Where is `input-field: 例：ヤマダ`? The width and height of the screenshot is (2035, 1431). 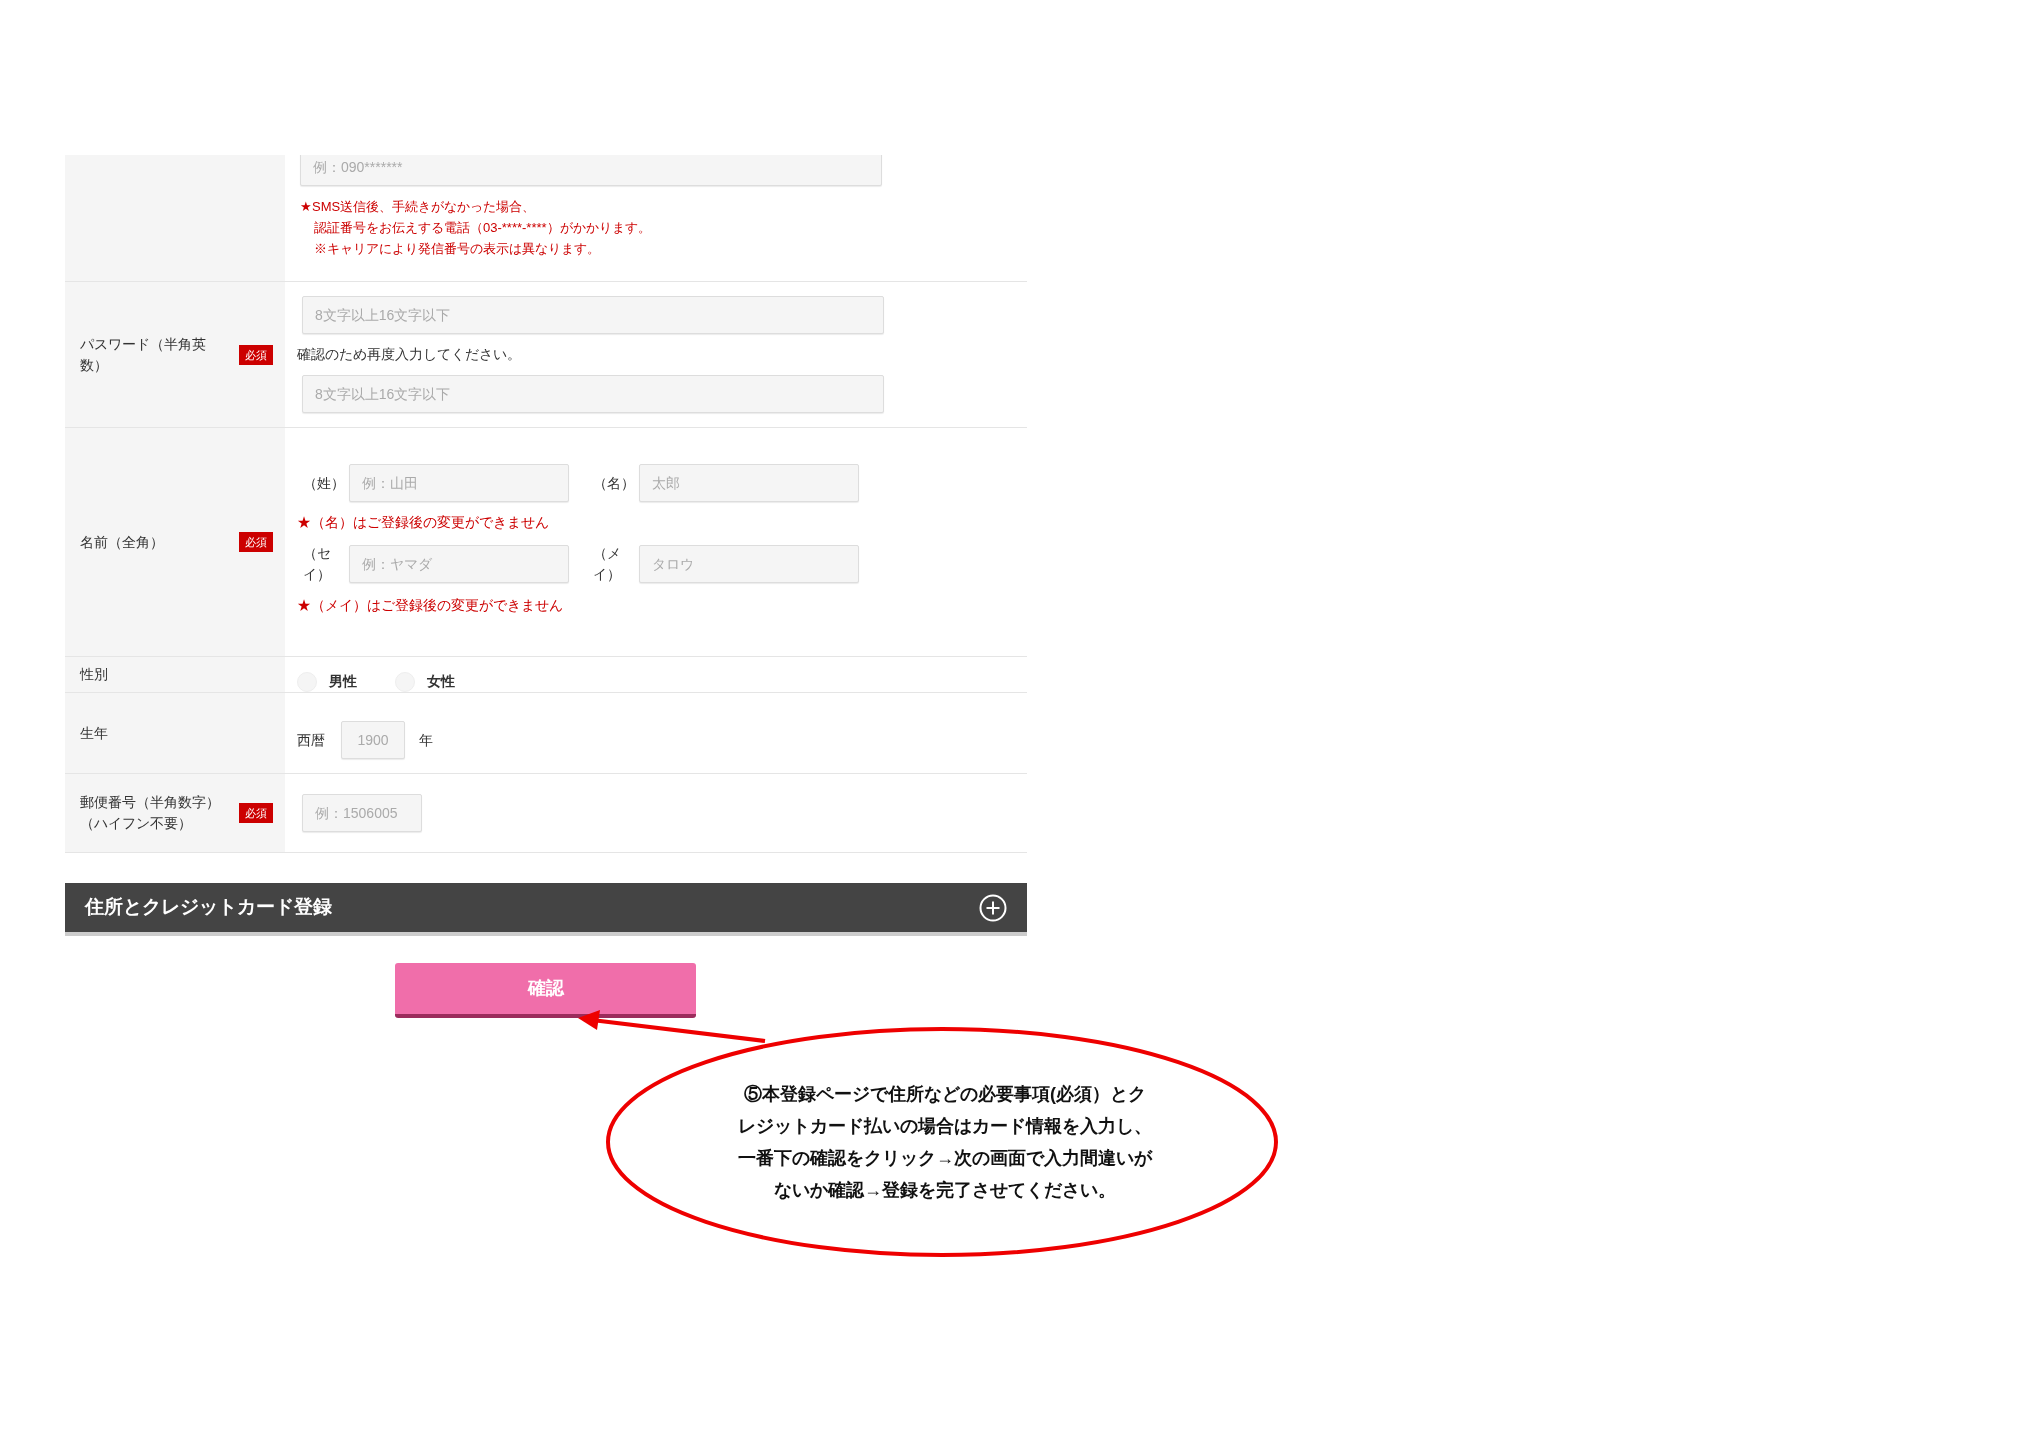
input-field: 例：ヤマダ is located at coordinates (459, 564).